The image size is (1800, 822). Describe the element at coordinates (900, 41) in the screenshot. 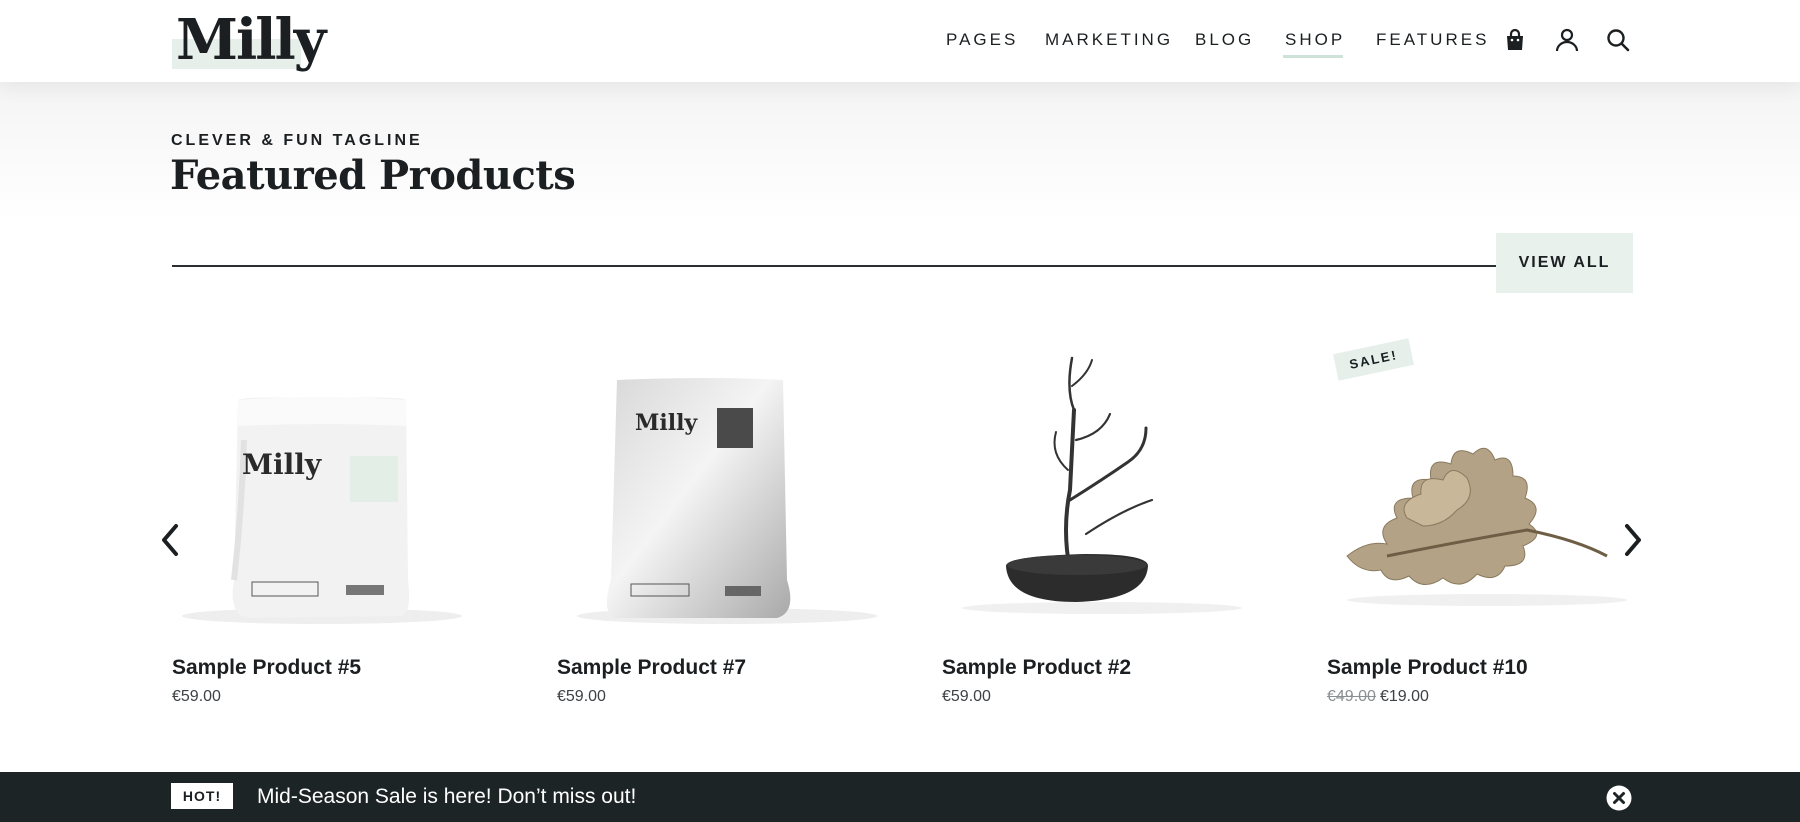

I see `site-header: Milly PAGES MARKETING BLOG SHOP FEATURES` at that location.